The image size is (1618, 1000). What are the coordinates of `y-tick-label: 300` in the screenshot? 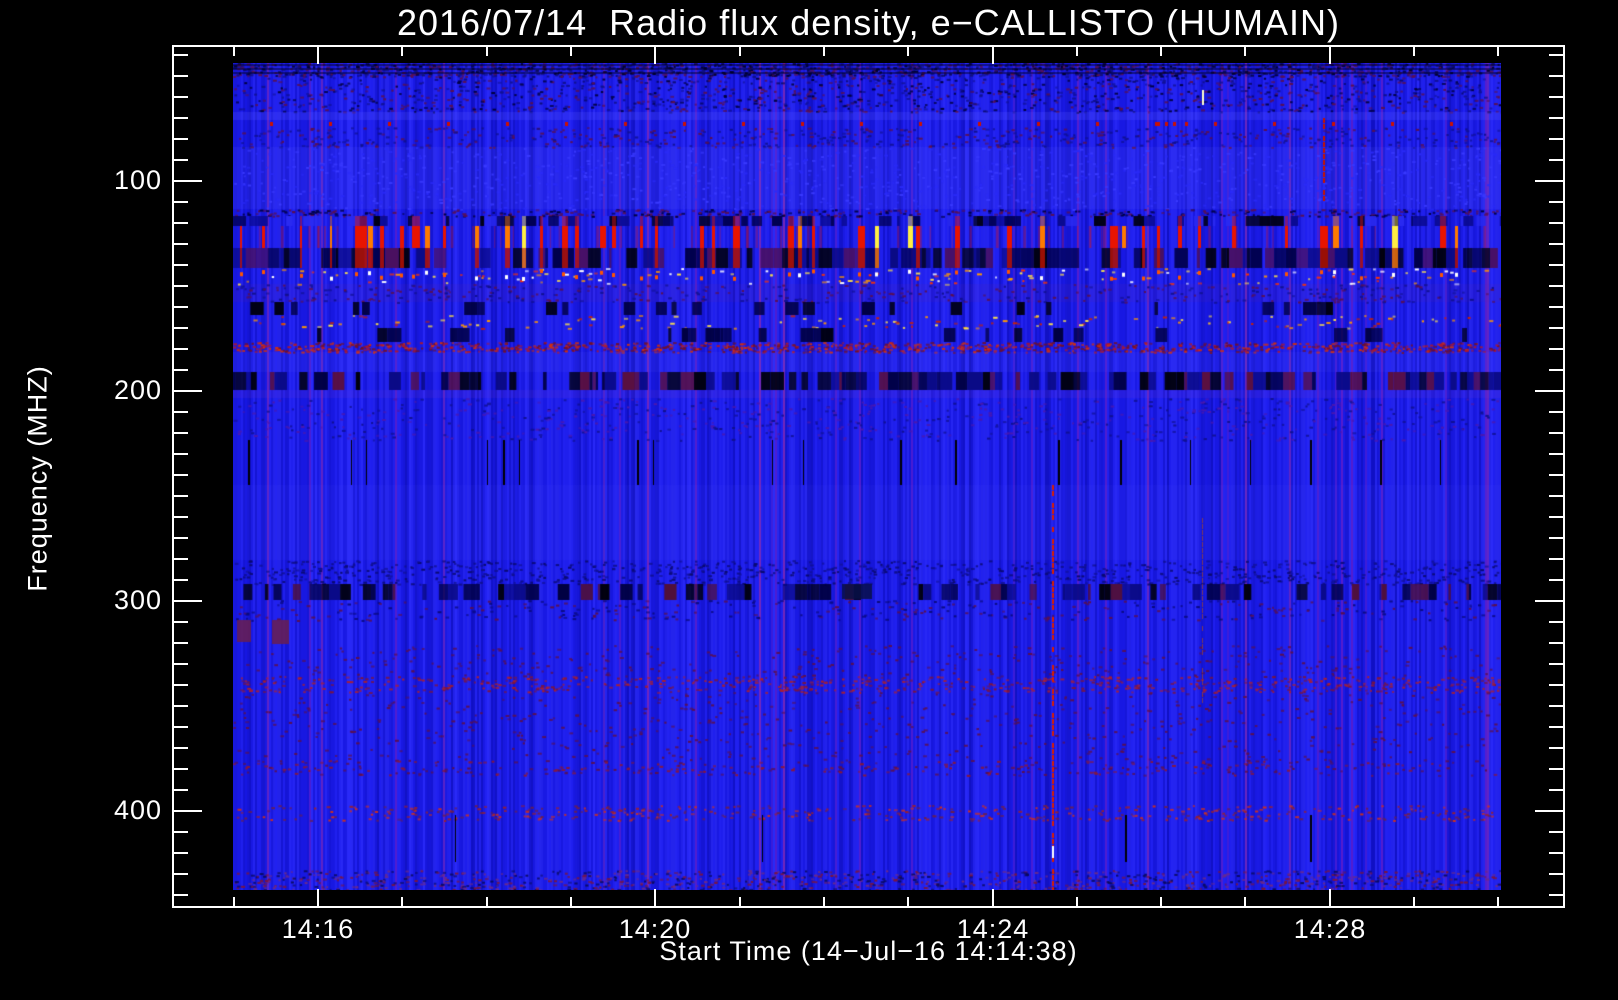 It's located at (137, 599).